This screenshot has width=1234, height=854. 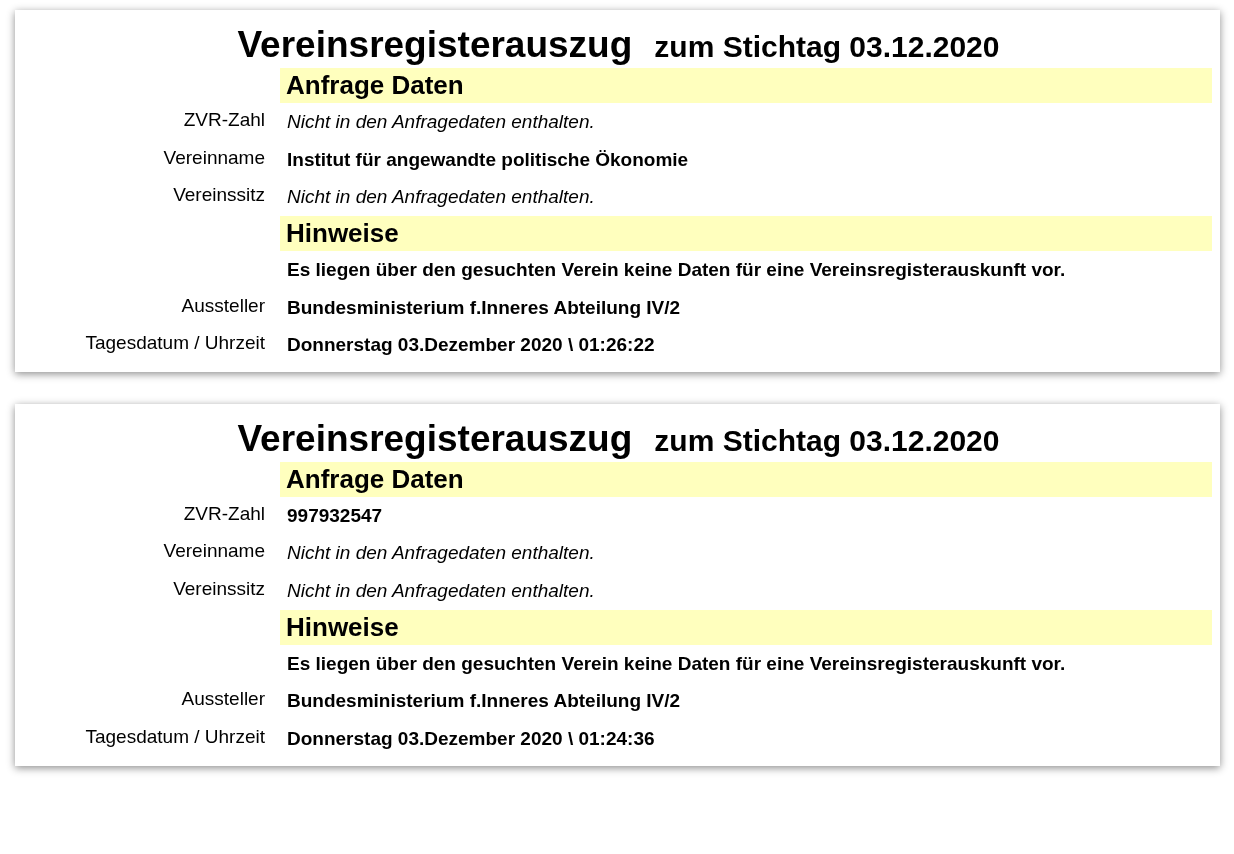 I want to click on field-value: Donnerstag 03.Dezember 2020 \ 01:26:22, so click(x=471, y=345).